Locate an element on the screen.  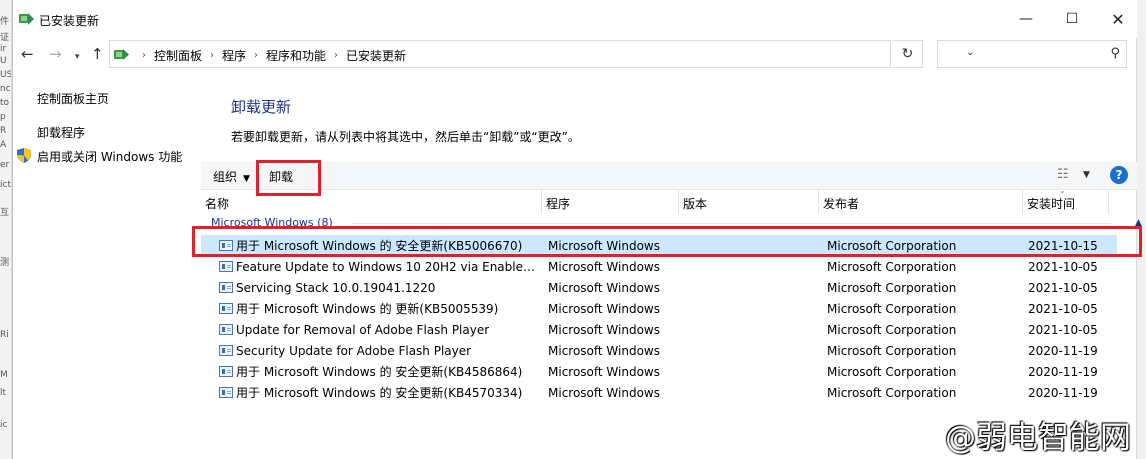
search-icon: ⚲ is located at coordinates (1115, 53).